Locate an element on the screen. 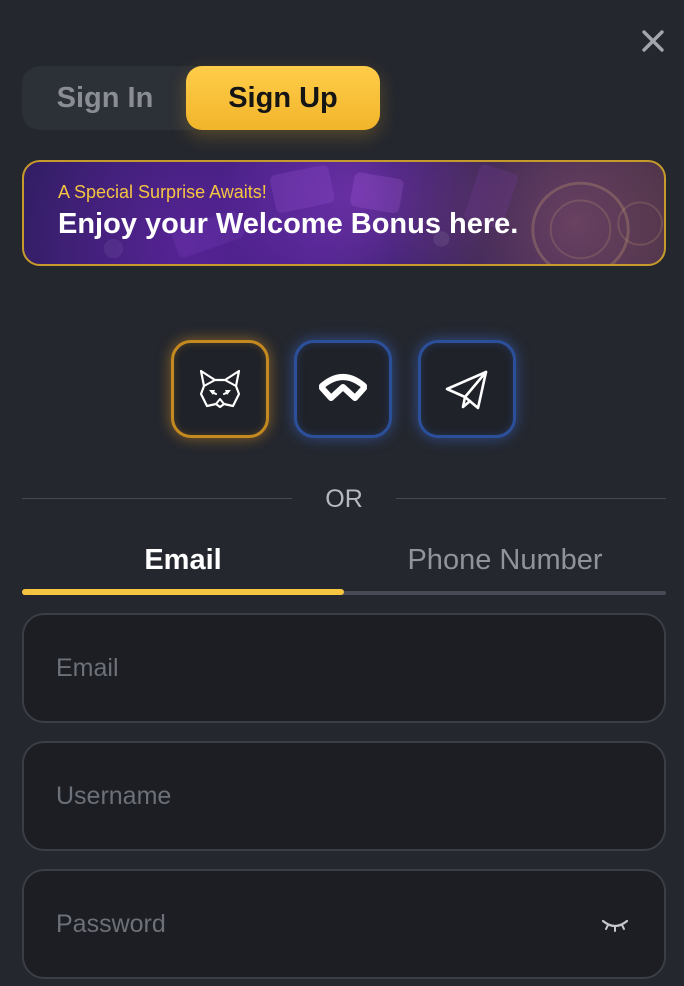  tab-phone-number: Phone Number is located at coordinates (505, 560).